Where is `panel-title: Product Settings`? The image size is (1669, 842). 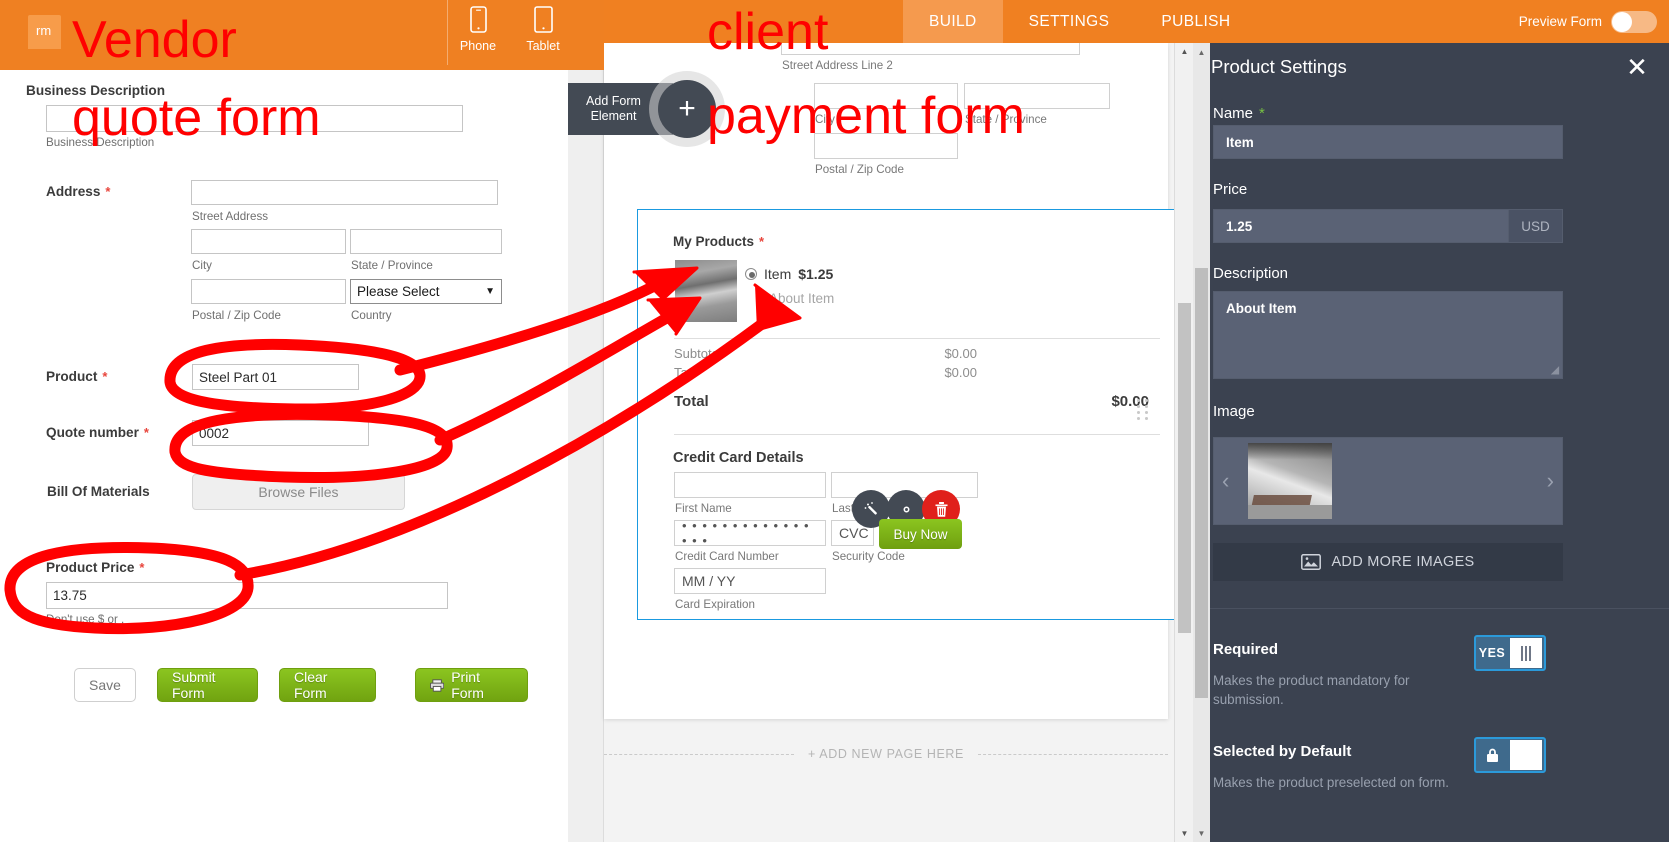 panel-title: Product Settings is located at coordinates (1279, 66).